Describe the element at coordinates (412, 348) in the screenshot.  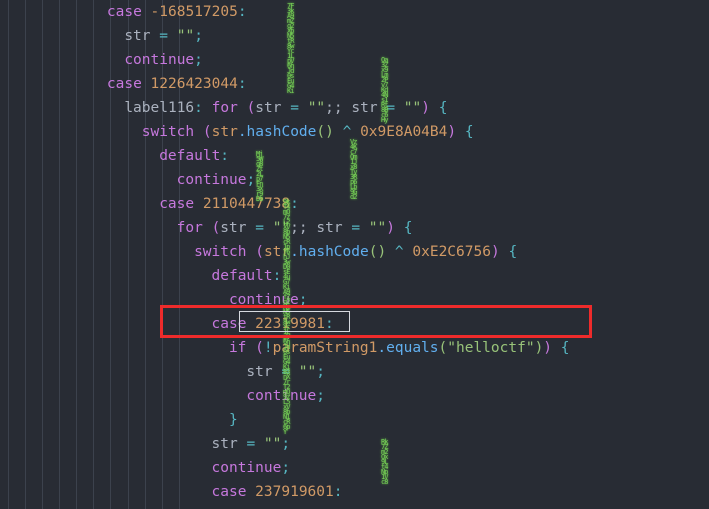
I see `code-token: equals` at that location.